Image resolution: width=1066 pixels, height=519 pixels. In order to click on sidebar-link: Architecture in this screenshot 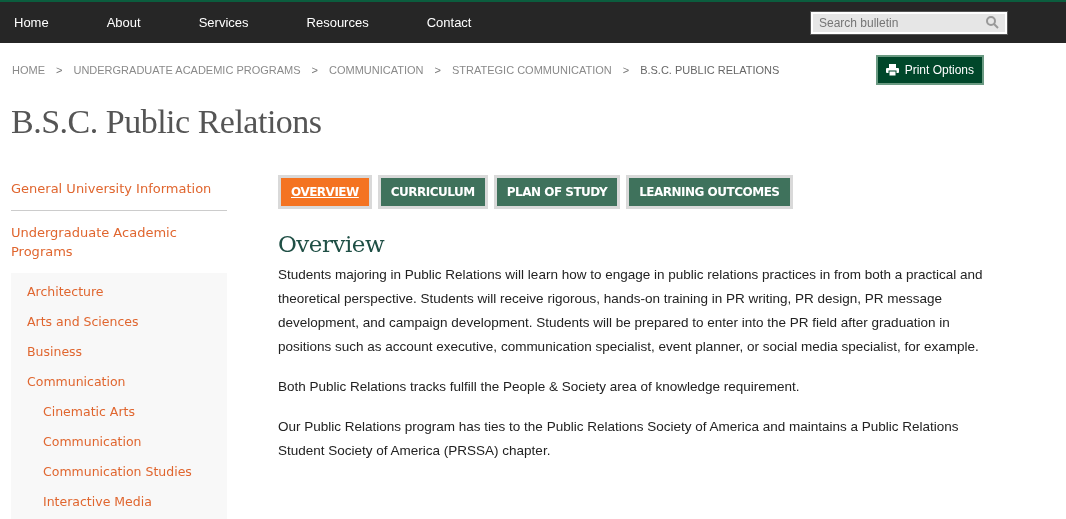, I will do `click(127, 292)`.